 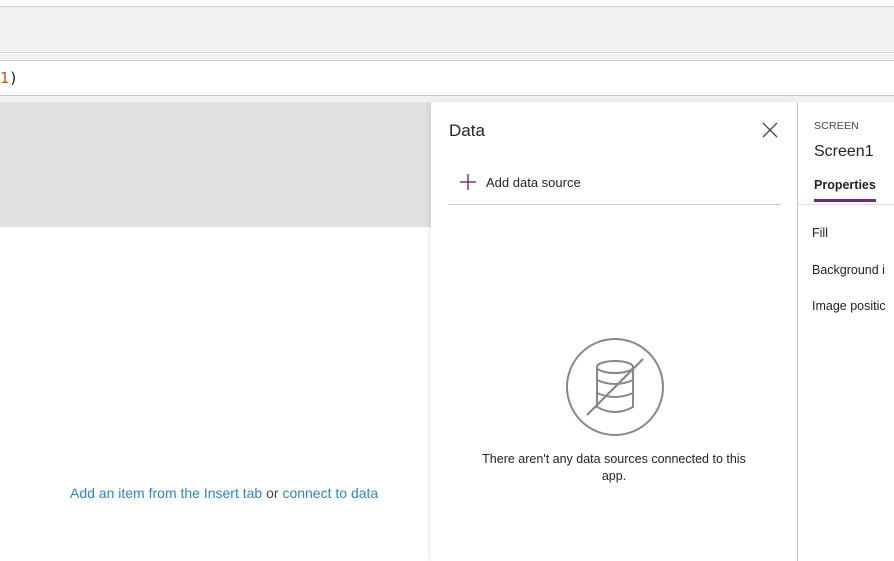 What do you see at coordinates (467, 130) in the screenshot?
I see `panel-title: Data` at bounding box center [467, 130].